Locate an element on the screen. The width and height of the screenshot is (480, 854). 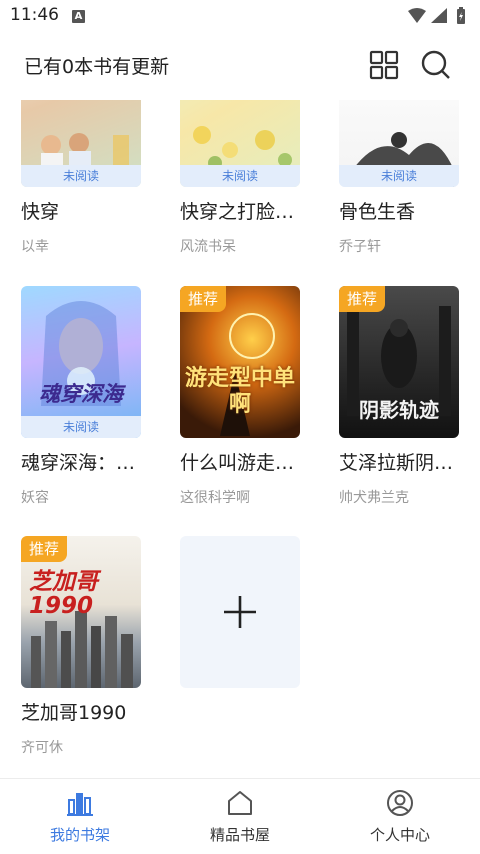
cover-title: 魂穿深海 is located at coordinates (81, 394).